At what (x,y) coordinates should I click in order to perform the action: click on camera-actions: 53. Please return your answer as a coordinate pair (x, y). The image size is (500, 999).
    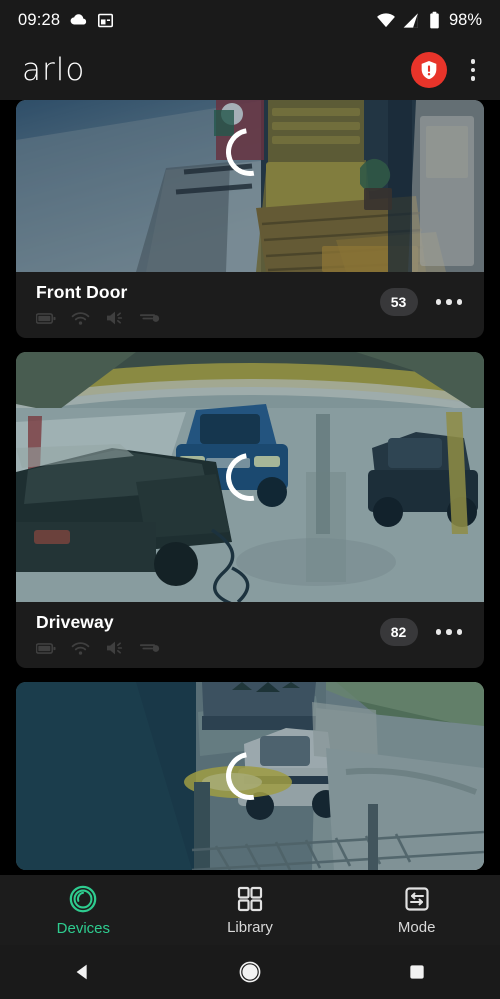
    Looking at the image, I should click on (424, 299).